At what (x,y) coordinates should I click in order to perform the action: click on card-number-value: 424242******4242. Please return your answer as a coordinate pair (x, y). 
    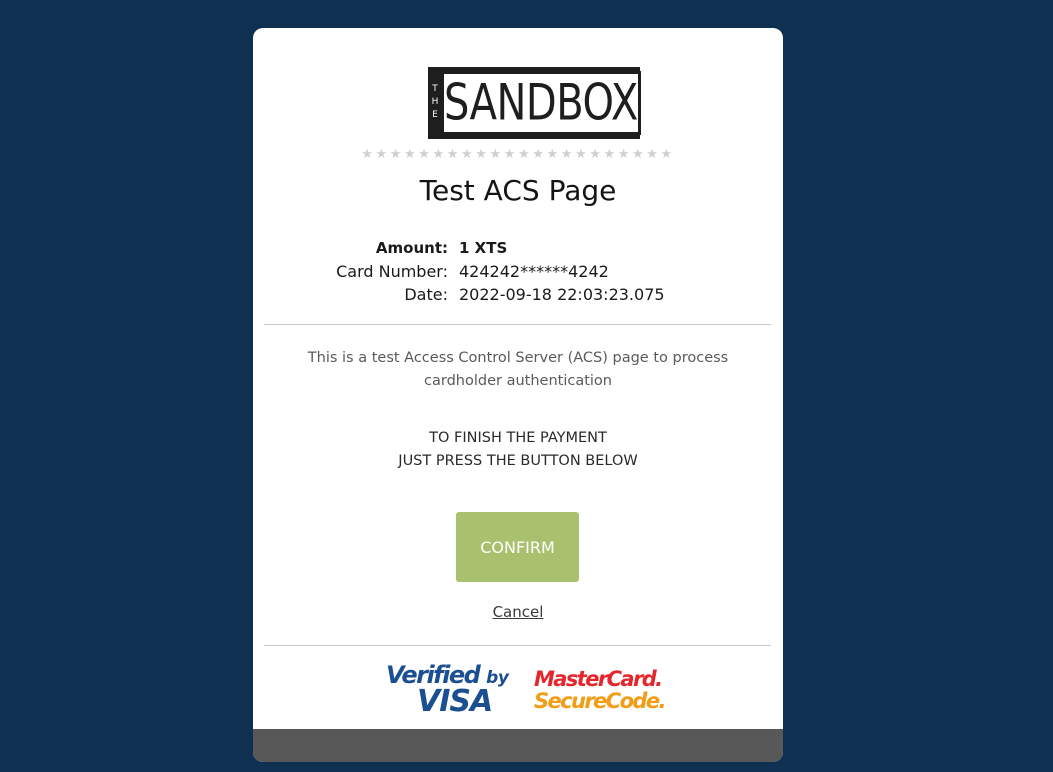
    Looking at the image, I should click on (534, 271).